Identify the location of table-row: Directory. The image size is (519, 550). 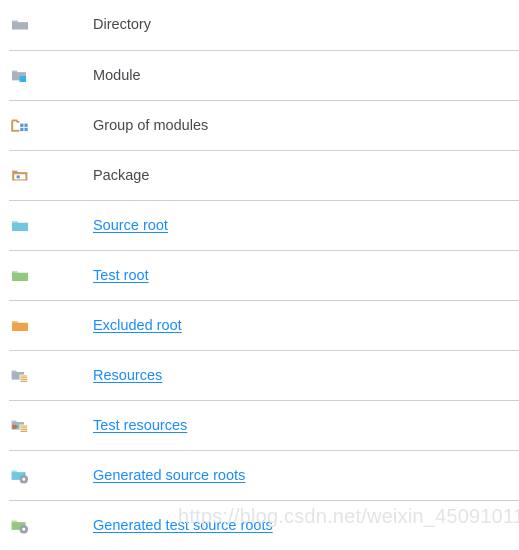
(259, 25).